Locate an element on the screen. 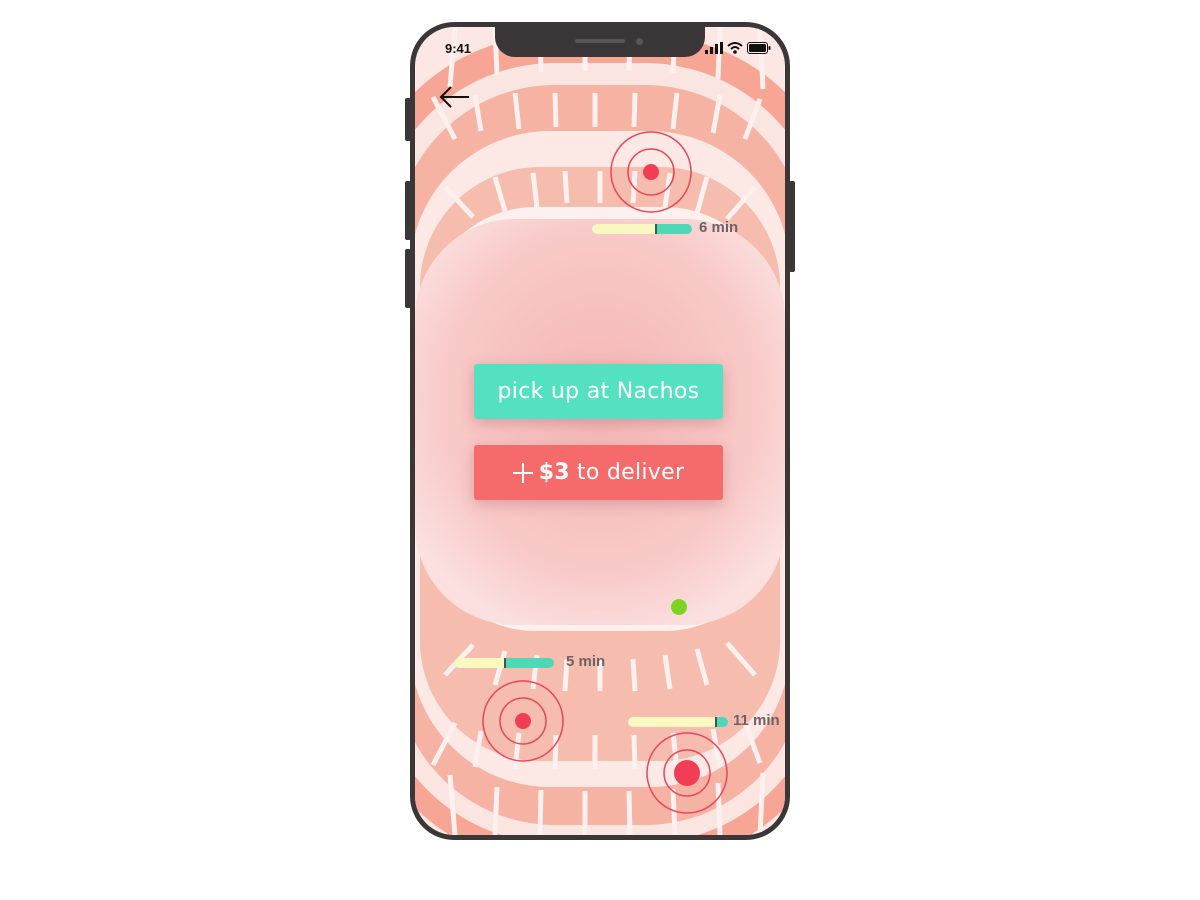 This screenshot has height=900, width=1200. speaker-grille is located at coordinates (600, 41).